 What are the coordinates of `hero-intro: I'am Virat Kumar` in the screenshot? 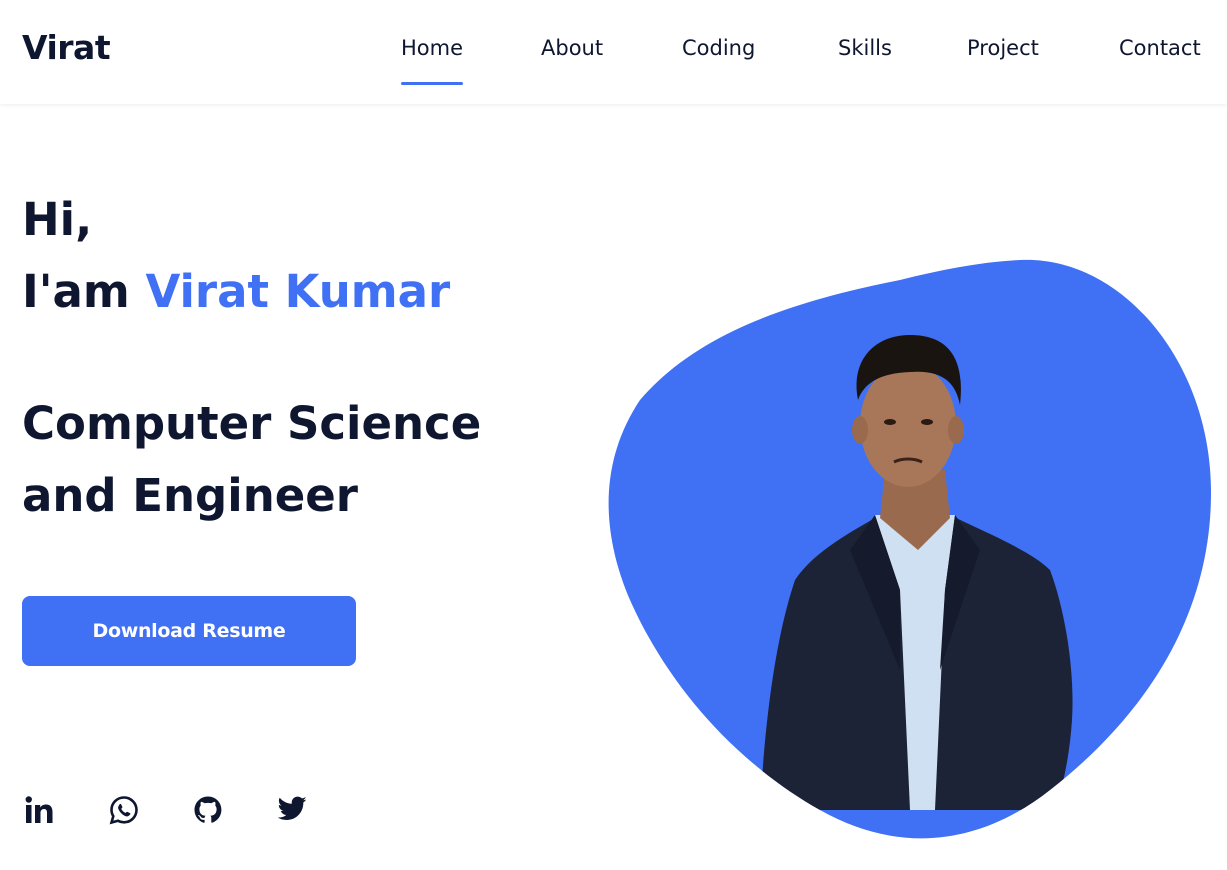 It's located at (236, 291).